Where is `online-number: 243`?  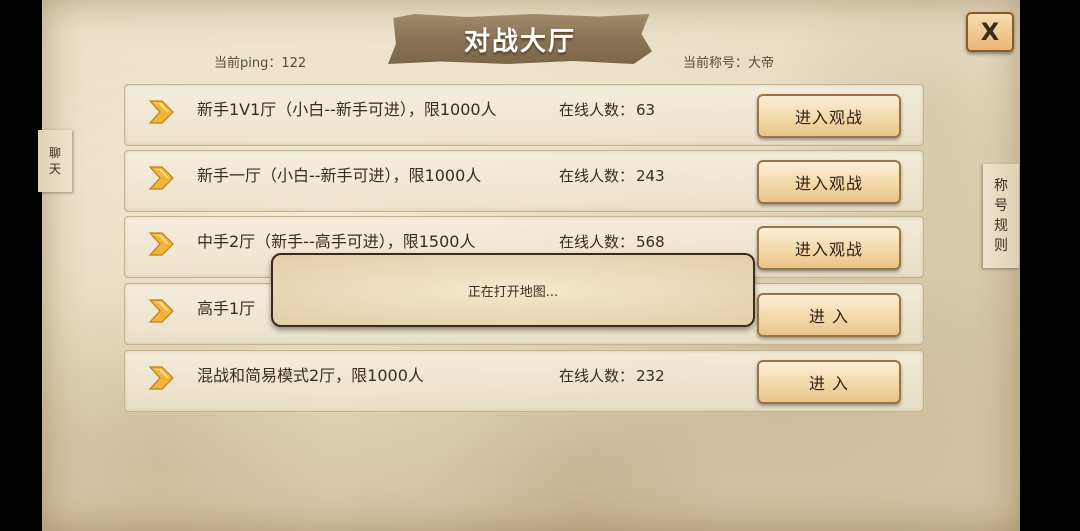 online-number: 243 is located at coordinates (650, 176).